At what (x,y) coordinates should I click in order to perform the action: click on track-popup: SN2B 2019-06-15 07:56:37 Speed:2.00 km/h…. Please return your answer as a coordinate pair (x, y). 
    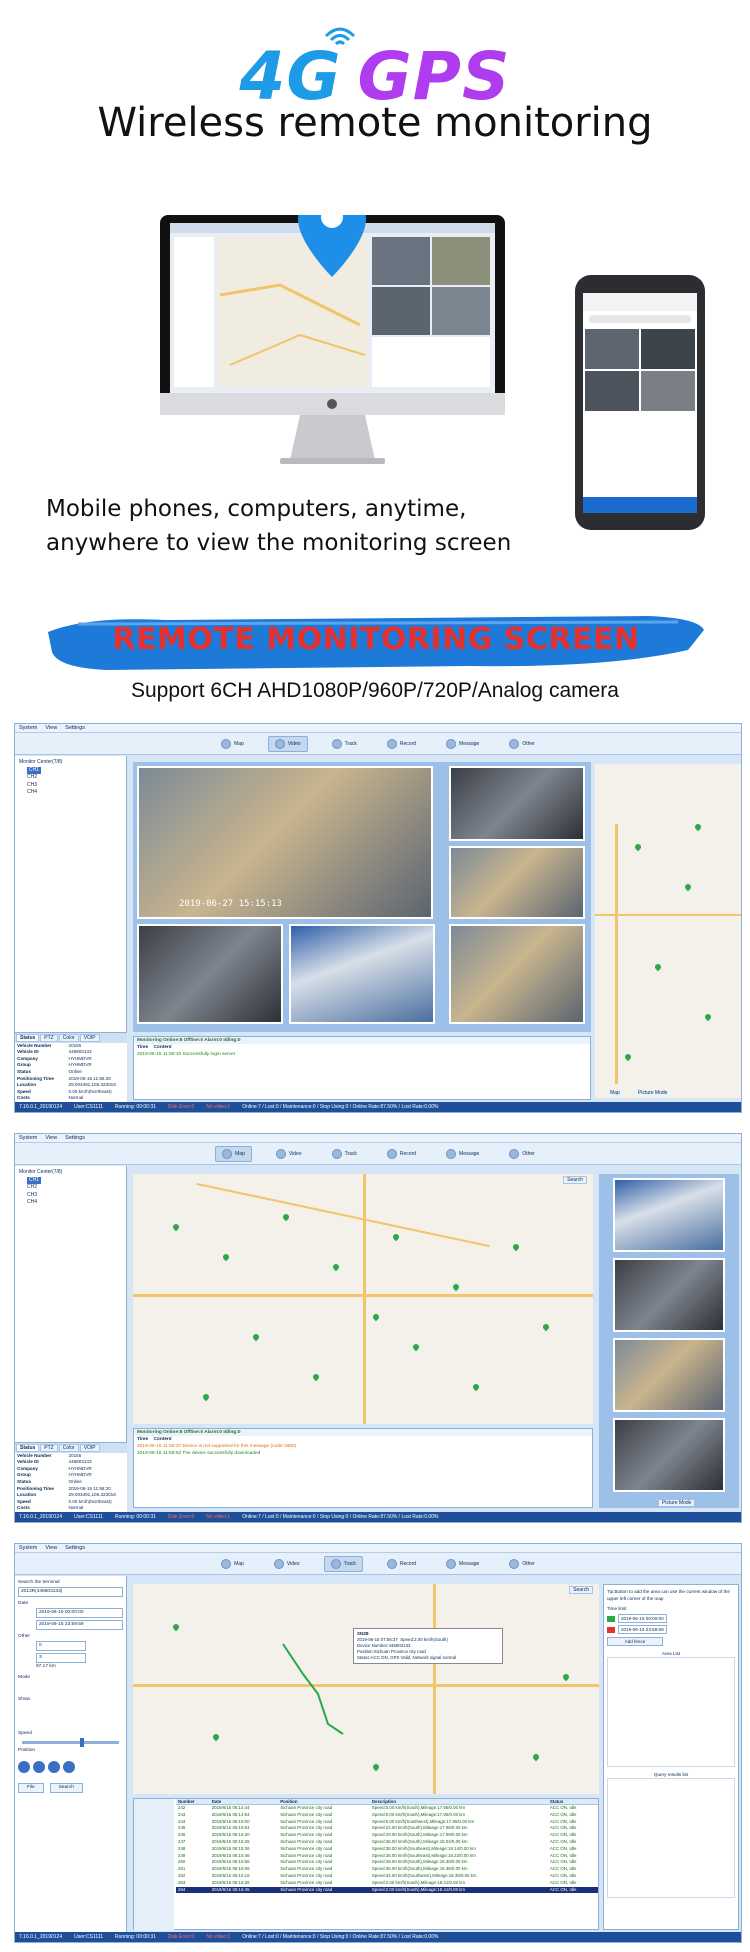
    Looking at the image, I should click on (428, 1646).